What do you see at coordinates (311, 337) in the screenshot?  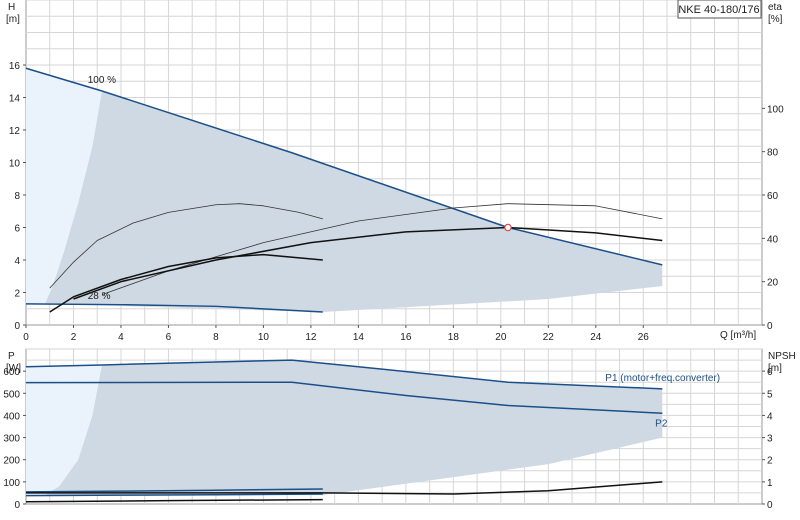 I see `head-x-tick-label: 12` at bounding box center [311, 337].